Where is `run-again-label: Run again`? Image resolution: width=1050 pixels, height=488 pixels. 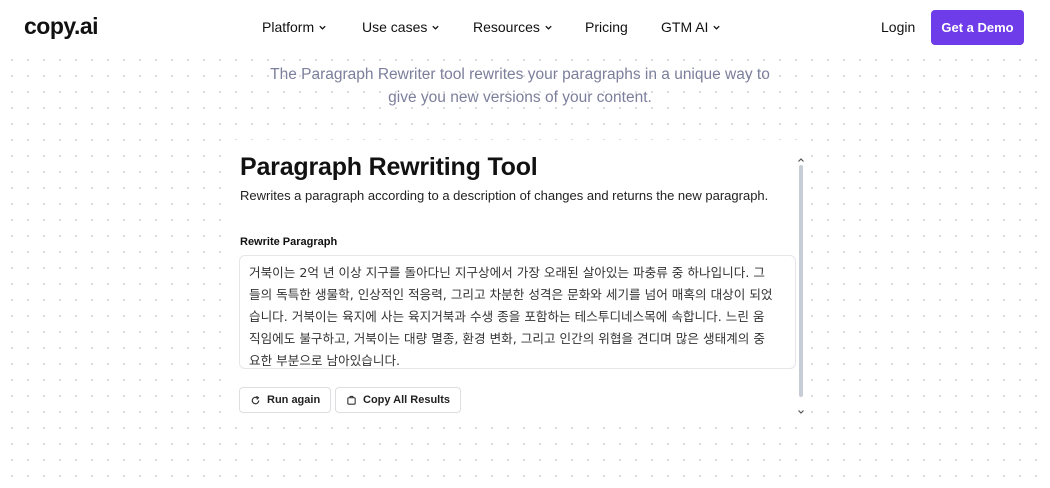 run-again-label: Run again is located at coordinates (294, 400).